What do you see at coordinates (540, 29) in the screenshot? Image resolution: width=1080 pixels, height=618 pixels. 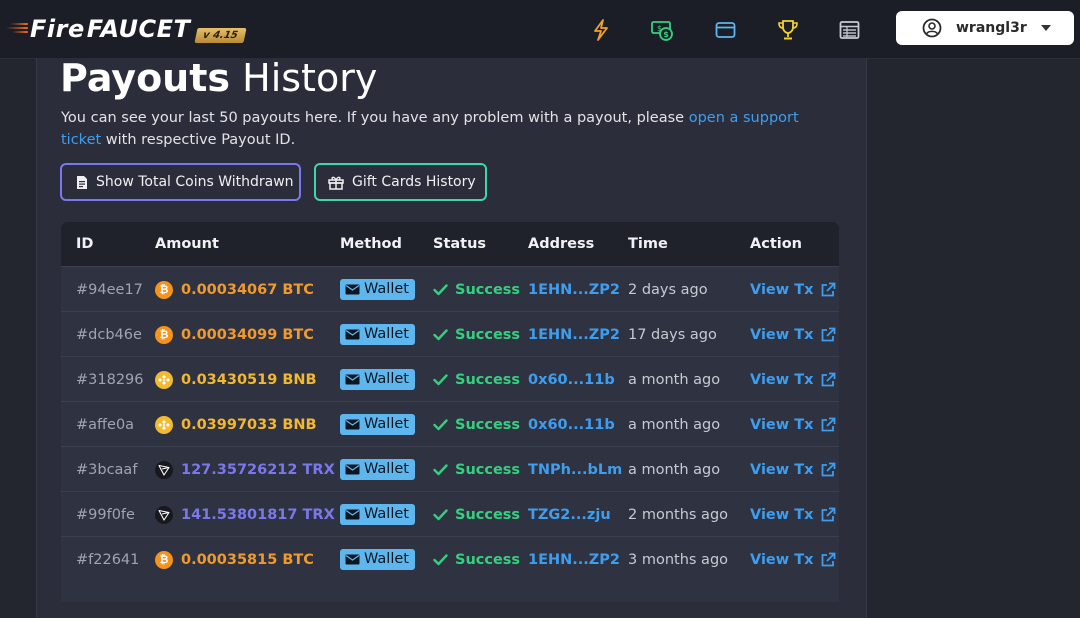 I see `top-navbar: FireFAUCET v 4.15 $ $ wrangl3r` at bounding box center [540, 29].